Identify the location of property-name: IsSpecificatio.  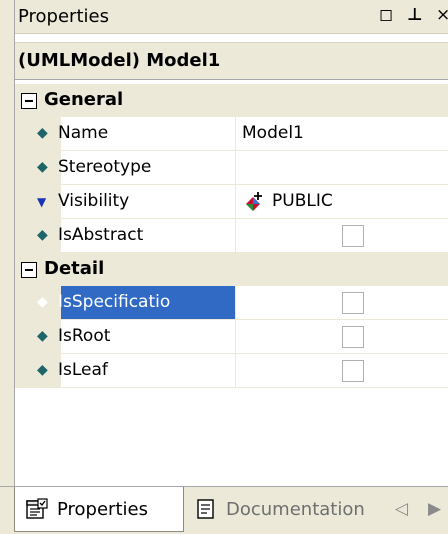
(114, 302).